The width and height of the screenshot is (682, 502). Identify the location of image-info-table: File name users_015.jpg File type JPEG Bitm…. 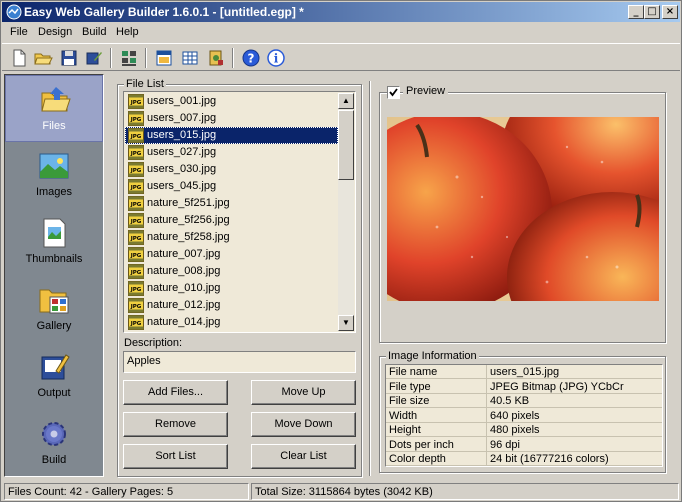
(524, 415).